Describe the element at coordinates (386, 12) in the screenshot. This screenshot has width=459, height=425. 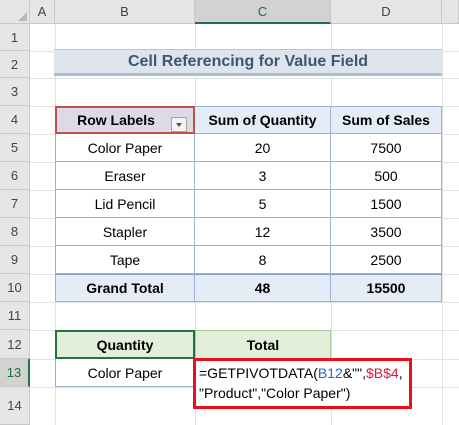
I see `column-header-d: D` at that location.